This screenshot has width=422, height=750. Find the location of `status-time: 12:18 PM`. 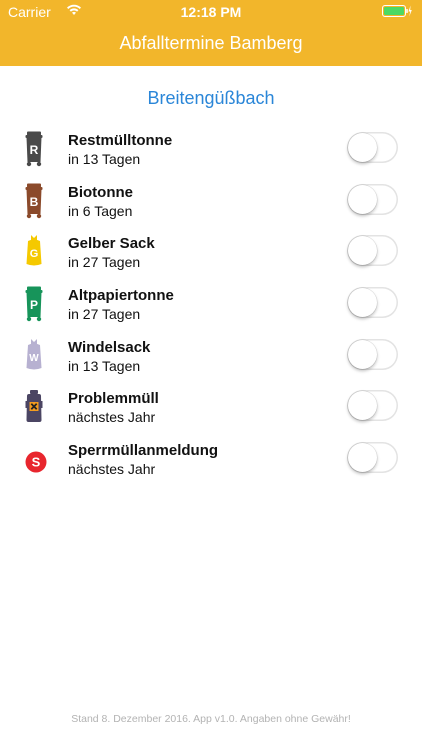

status-time: 12:18 PM is located at coordinates (211, 12).